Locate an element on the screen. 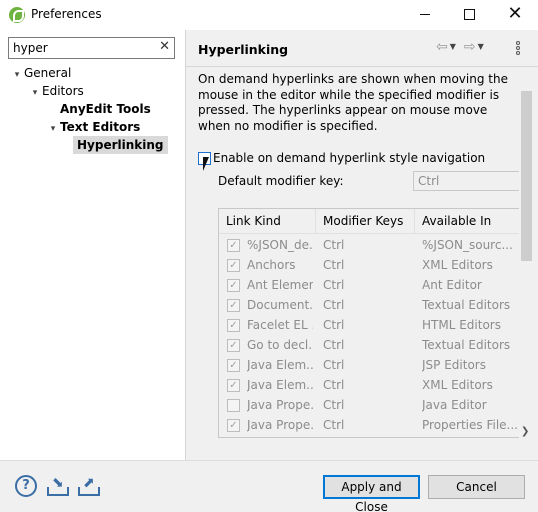 The image size is (538, 512). filter-input is located at coordinates (79, 48).